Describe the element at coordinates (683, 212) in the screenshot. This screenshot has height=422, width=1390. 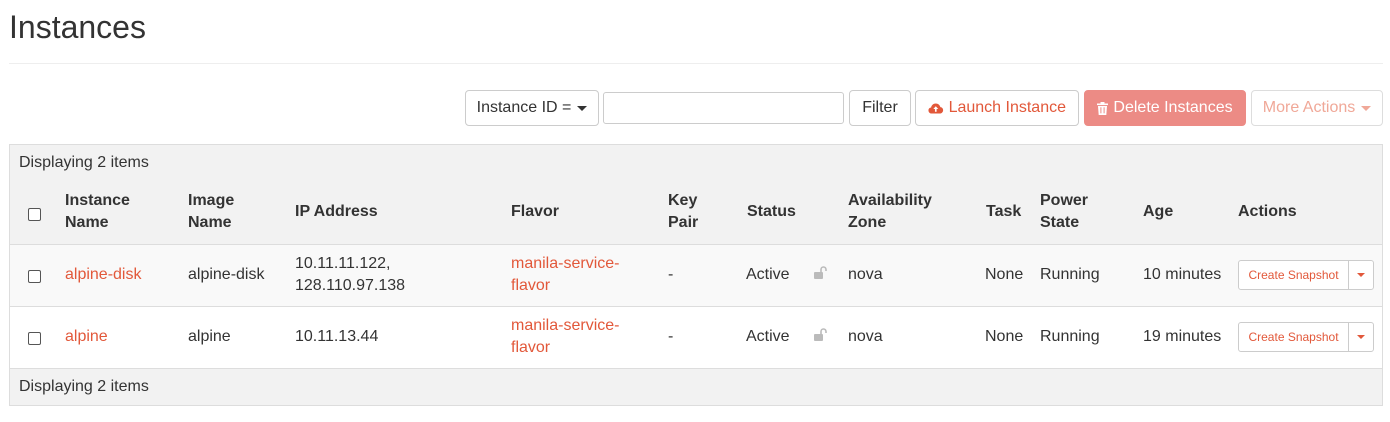
I see `header-key-pair: Key Pair` at that location.